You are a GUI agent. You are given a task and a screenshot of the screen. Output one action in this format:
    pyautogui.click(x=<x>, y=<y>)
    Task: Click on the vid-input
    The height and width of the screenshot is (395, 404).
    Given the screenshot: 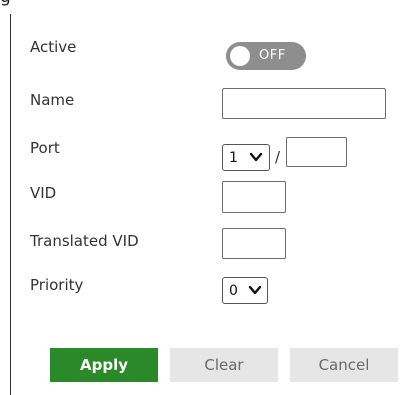 What is the action you would take?
    pyautogui.click(x=254, y=197)
    